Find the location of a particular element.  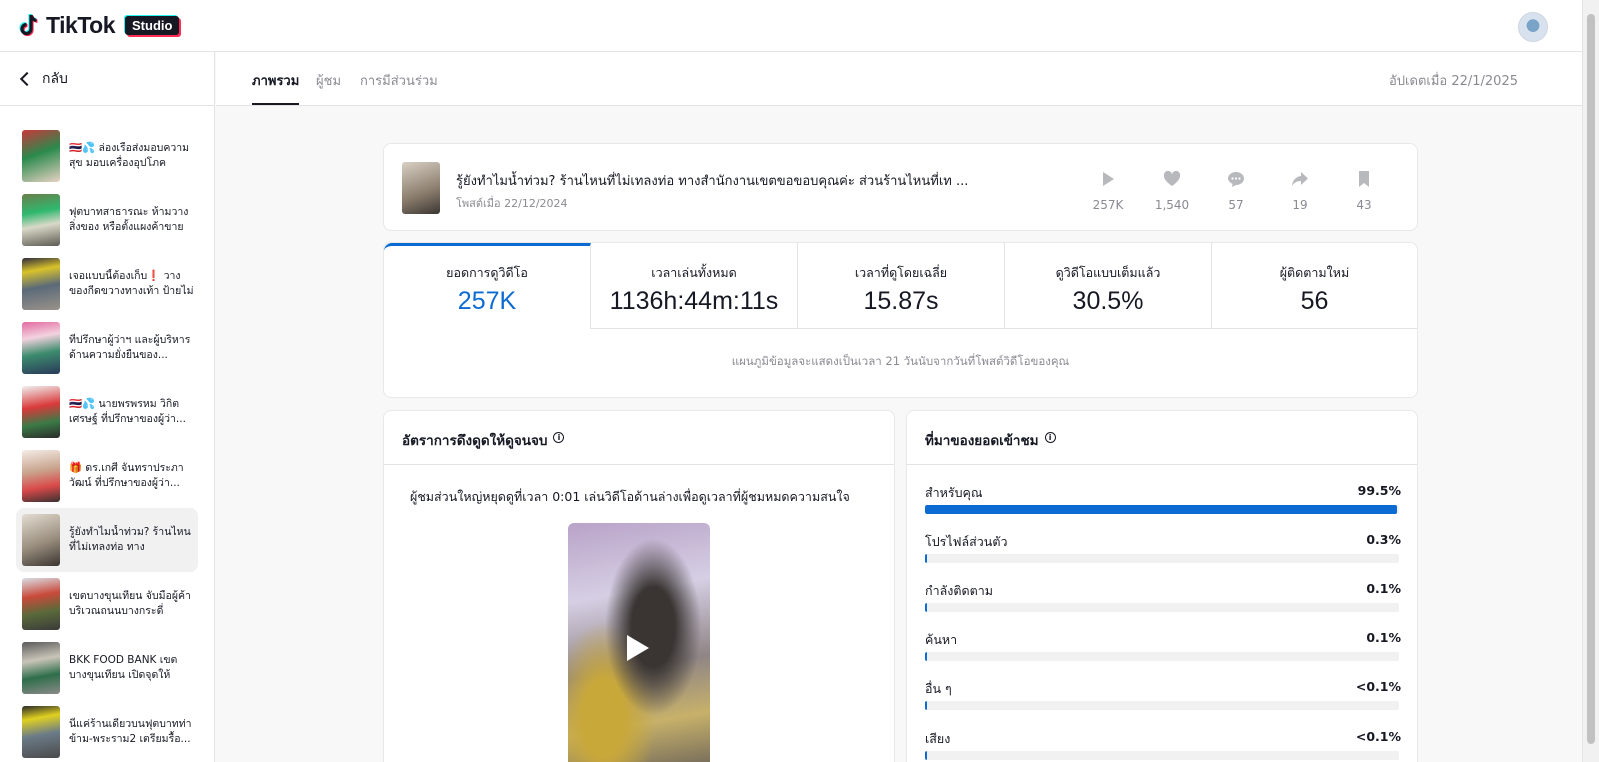

comment-icon is located at coordinates (1236, 179).